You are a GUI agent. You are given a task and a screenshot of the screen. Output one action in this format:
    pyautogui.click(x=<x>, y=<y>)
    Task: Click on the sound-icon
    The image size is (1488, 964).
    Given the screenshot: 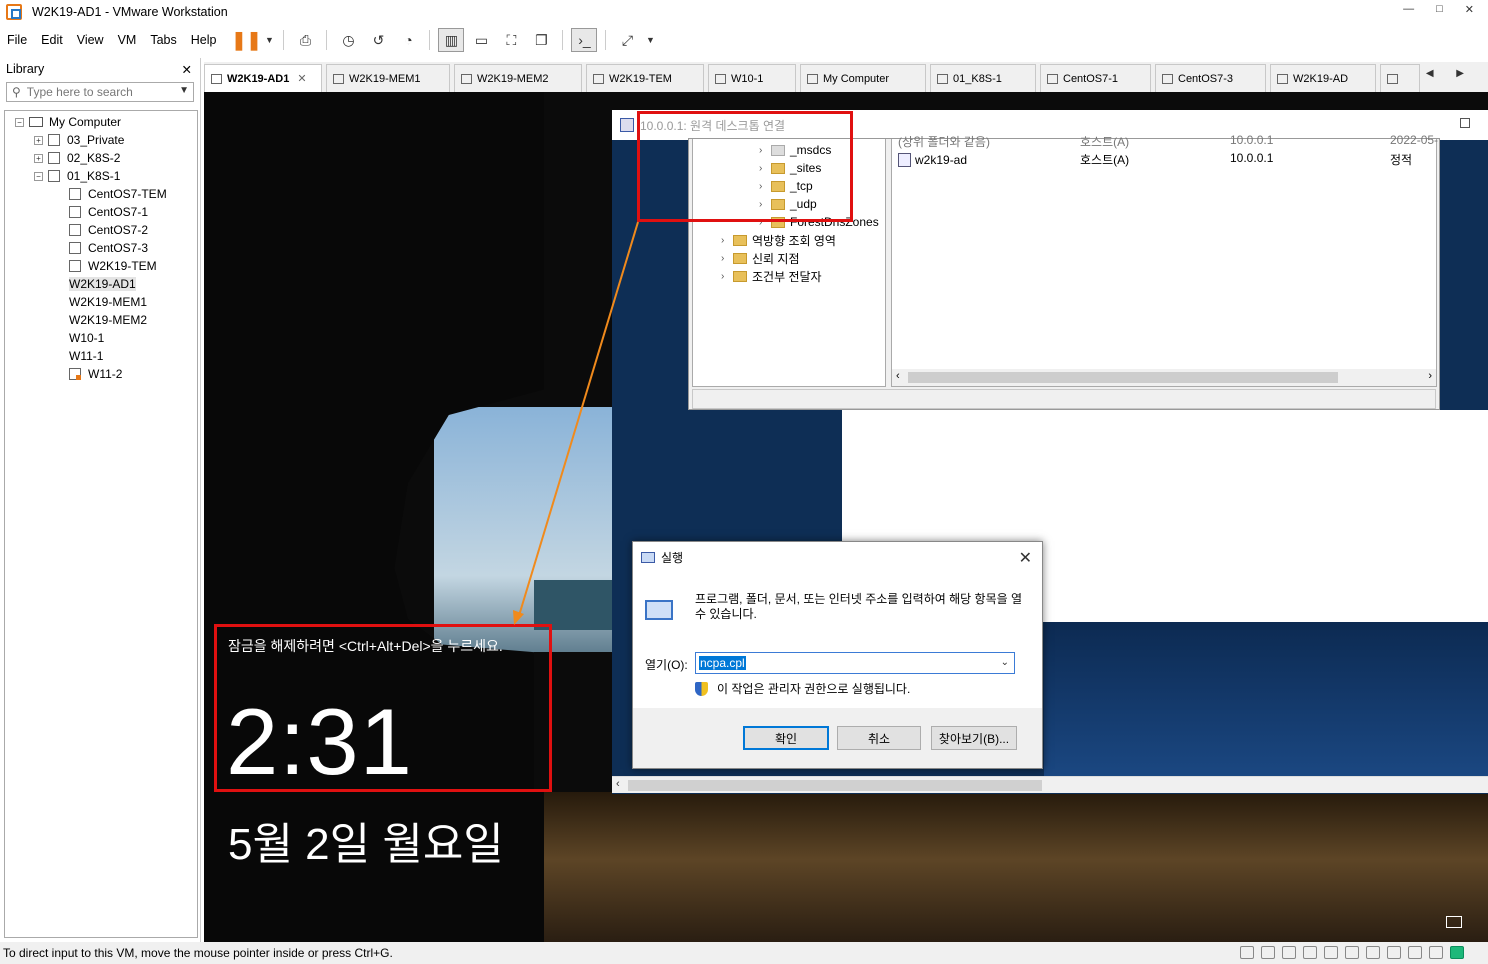 What is the action you would take?
    pyautogui.click(x=1352, y=952)
    